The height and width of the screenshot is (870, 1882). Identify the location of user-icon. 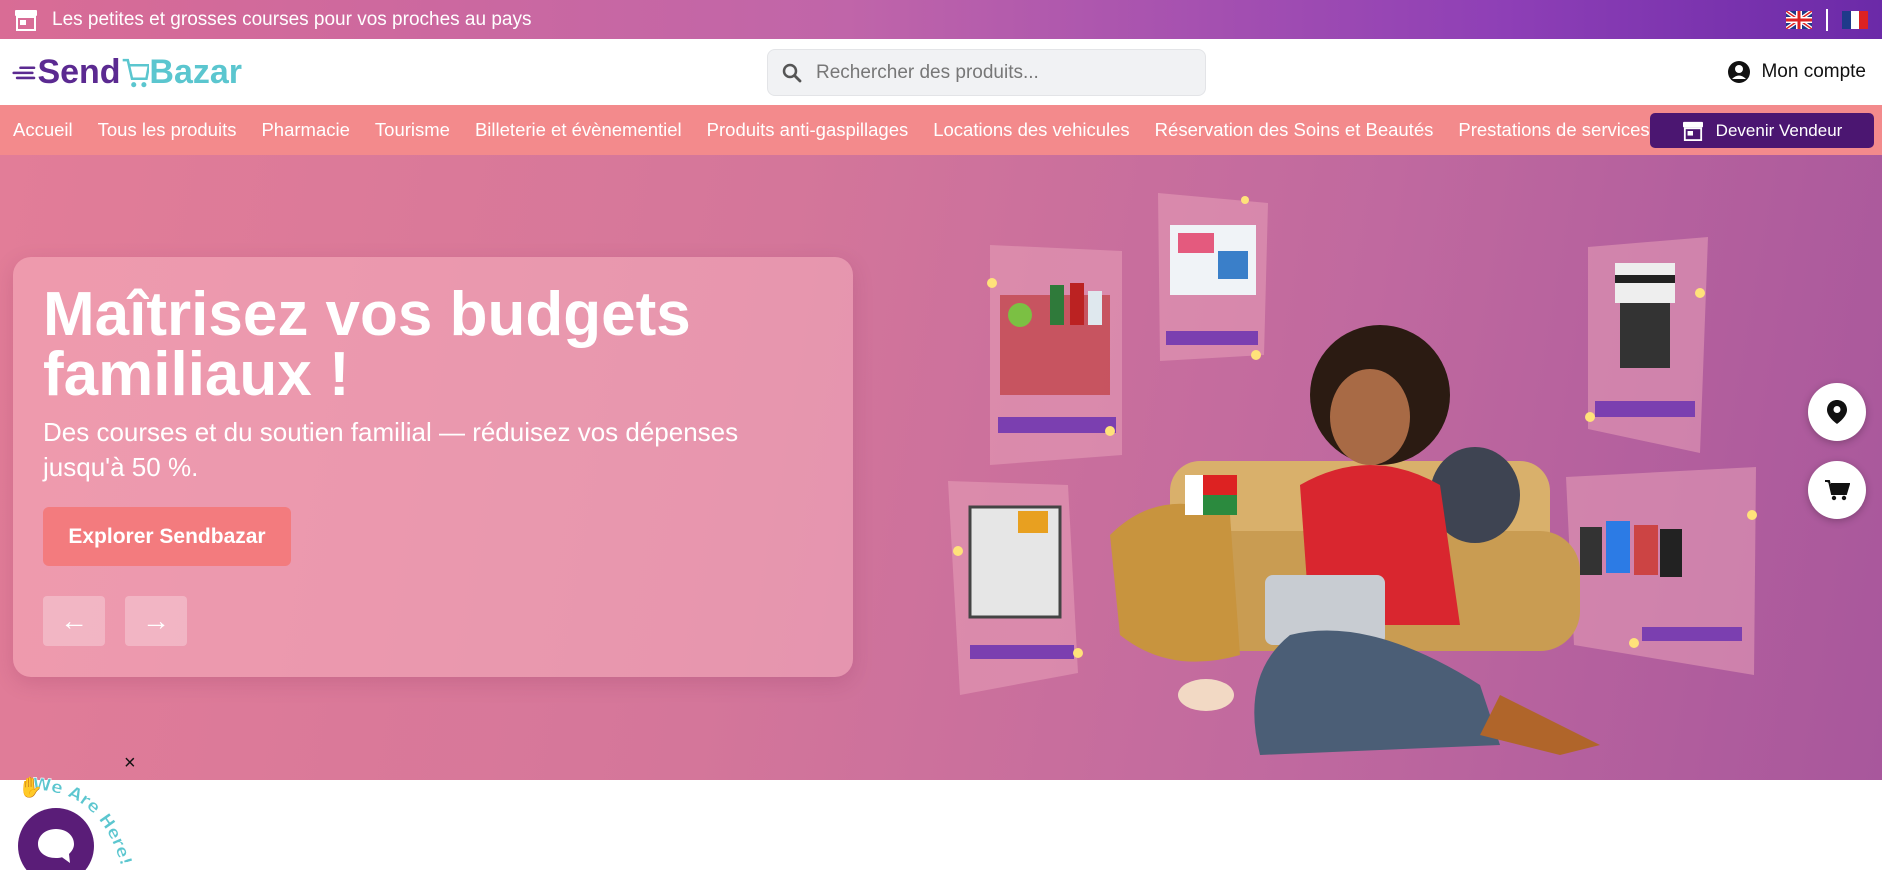
(1739, 72).